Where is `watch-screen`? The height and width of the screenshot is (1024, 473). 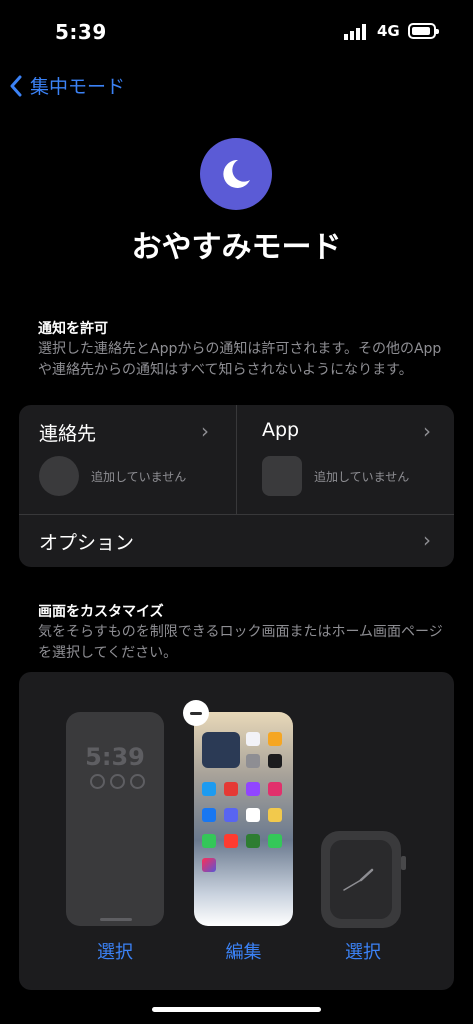
watch-screen is located at coordinates (361, 879).